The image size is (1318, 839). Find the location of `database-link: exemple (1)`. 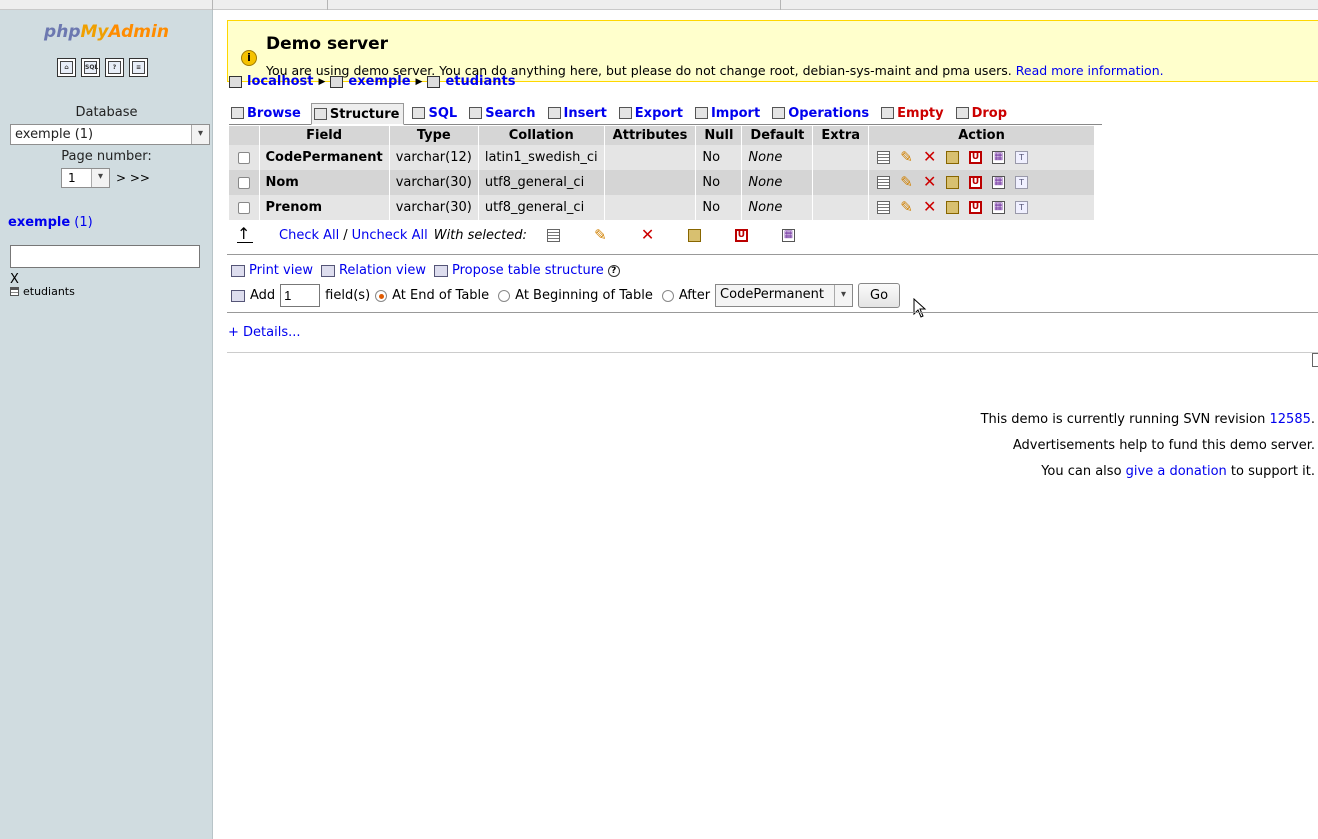

database-link: exemple (1) is located at coordinates (50, 222).